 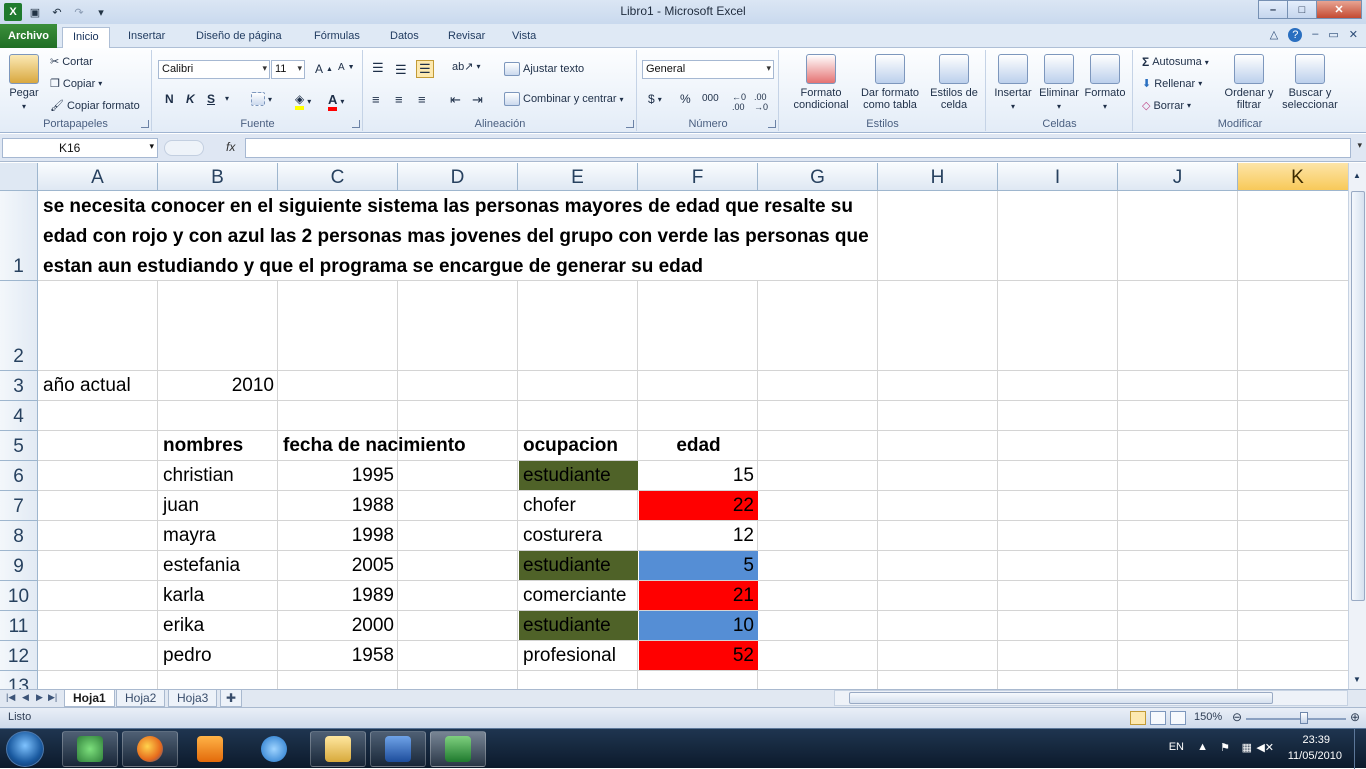 I want to click on minimize-button: –, so click(x=1273, y=9).